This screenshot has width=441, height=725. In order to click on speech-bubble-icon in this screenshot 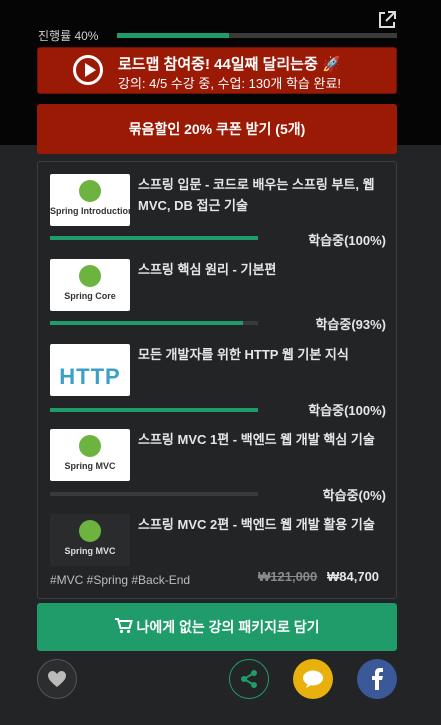, I will do `click(313, 679)`.